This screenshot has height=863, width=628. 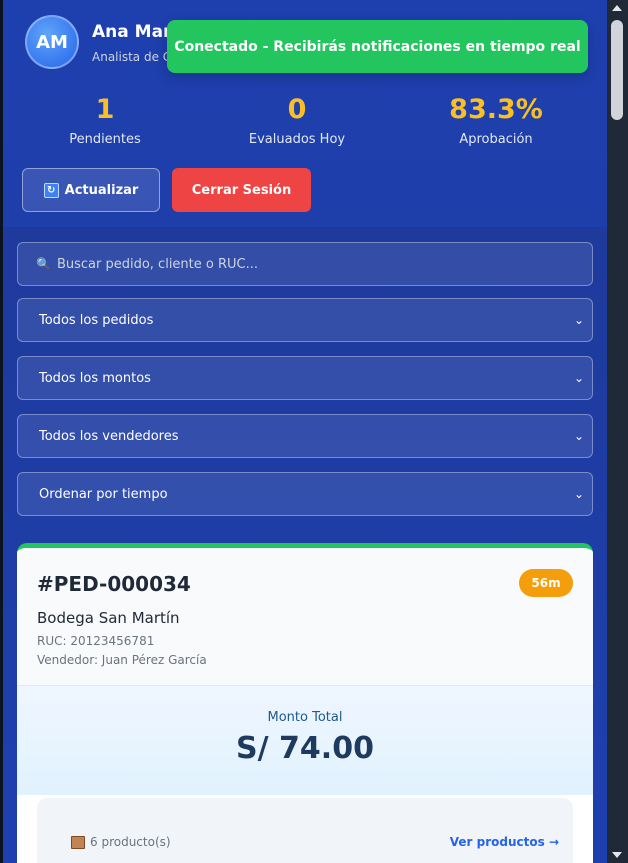 I want to click on client-ruc: RUC: 20123456781, so click(x=96, y=641).